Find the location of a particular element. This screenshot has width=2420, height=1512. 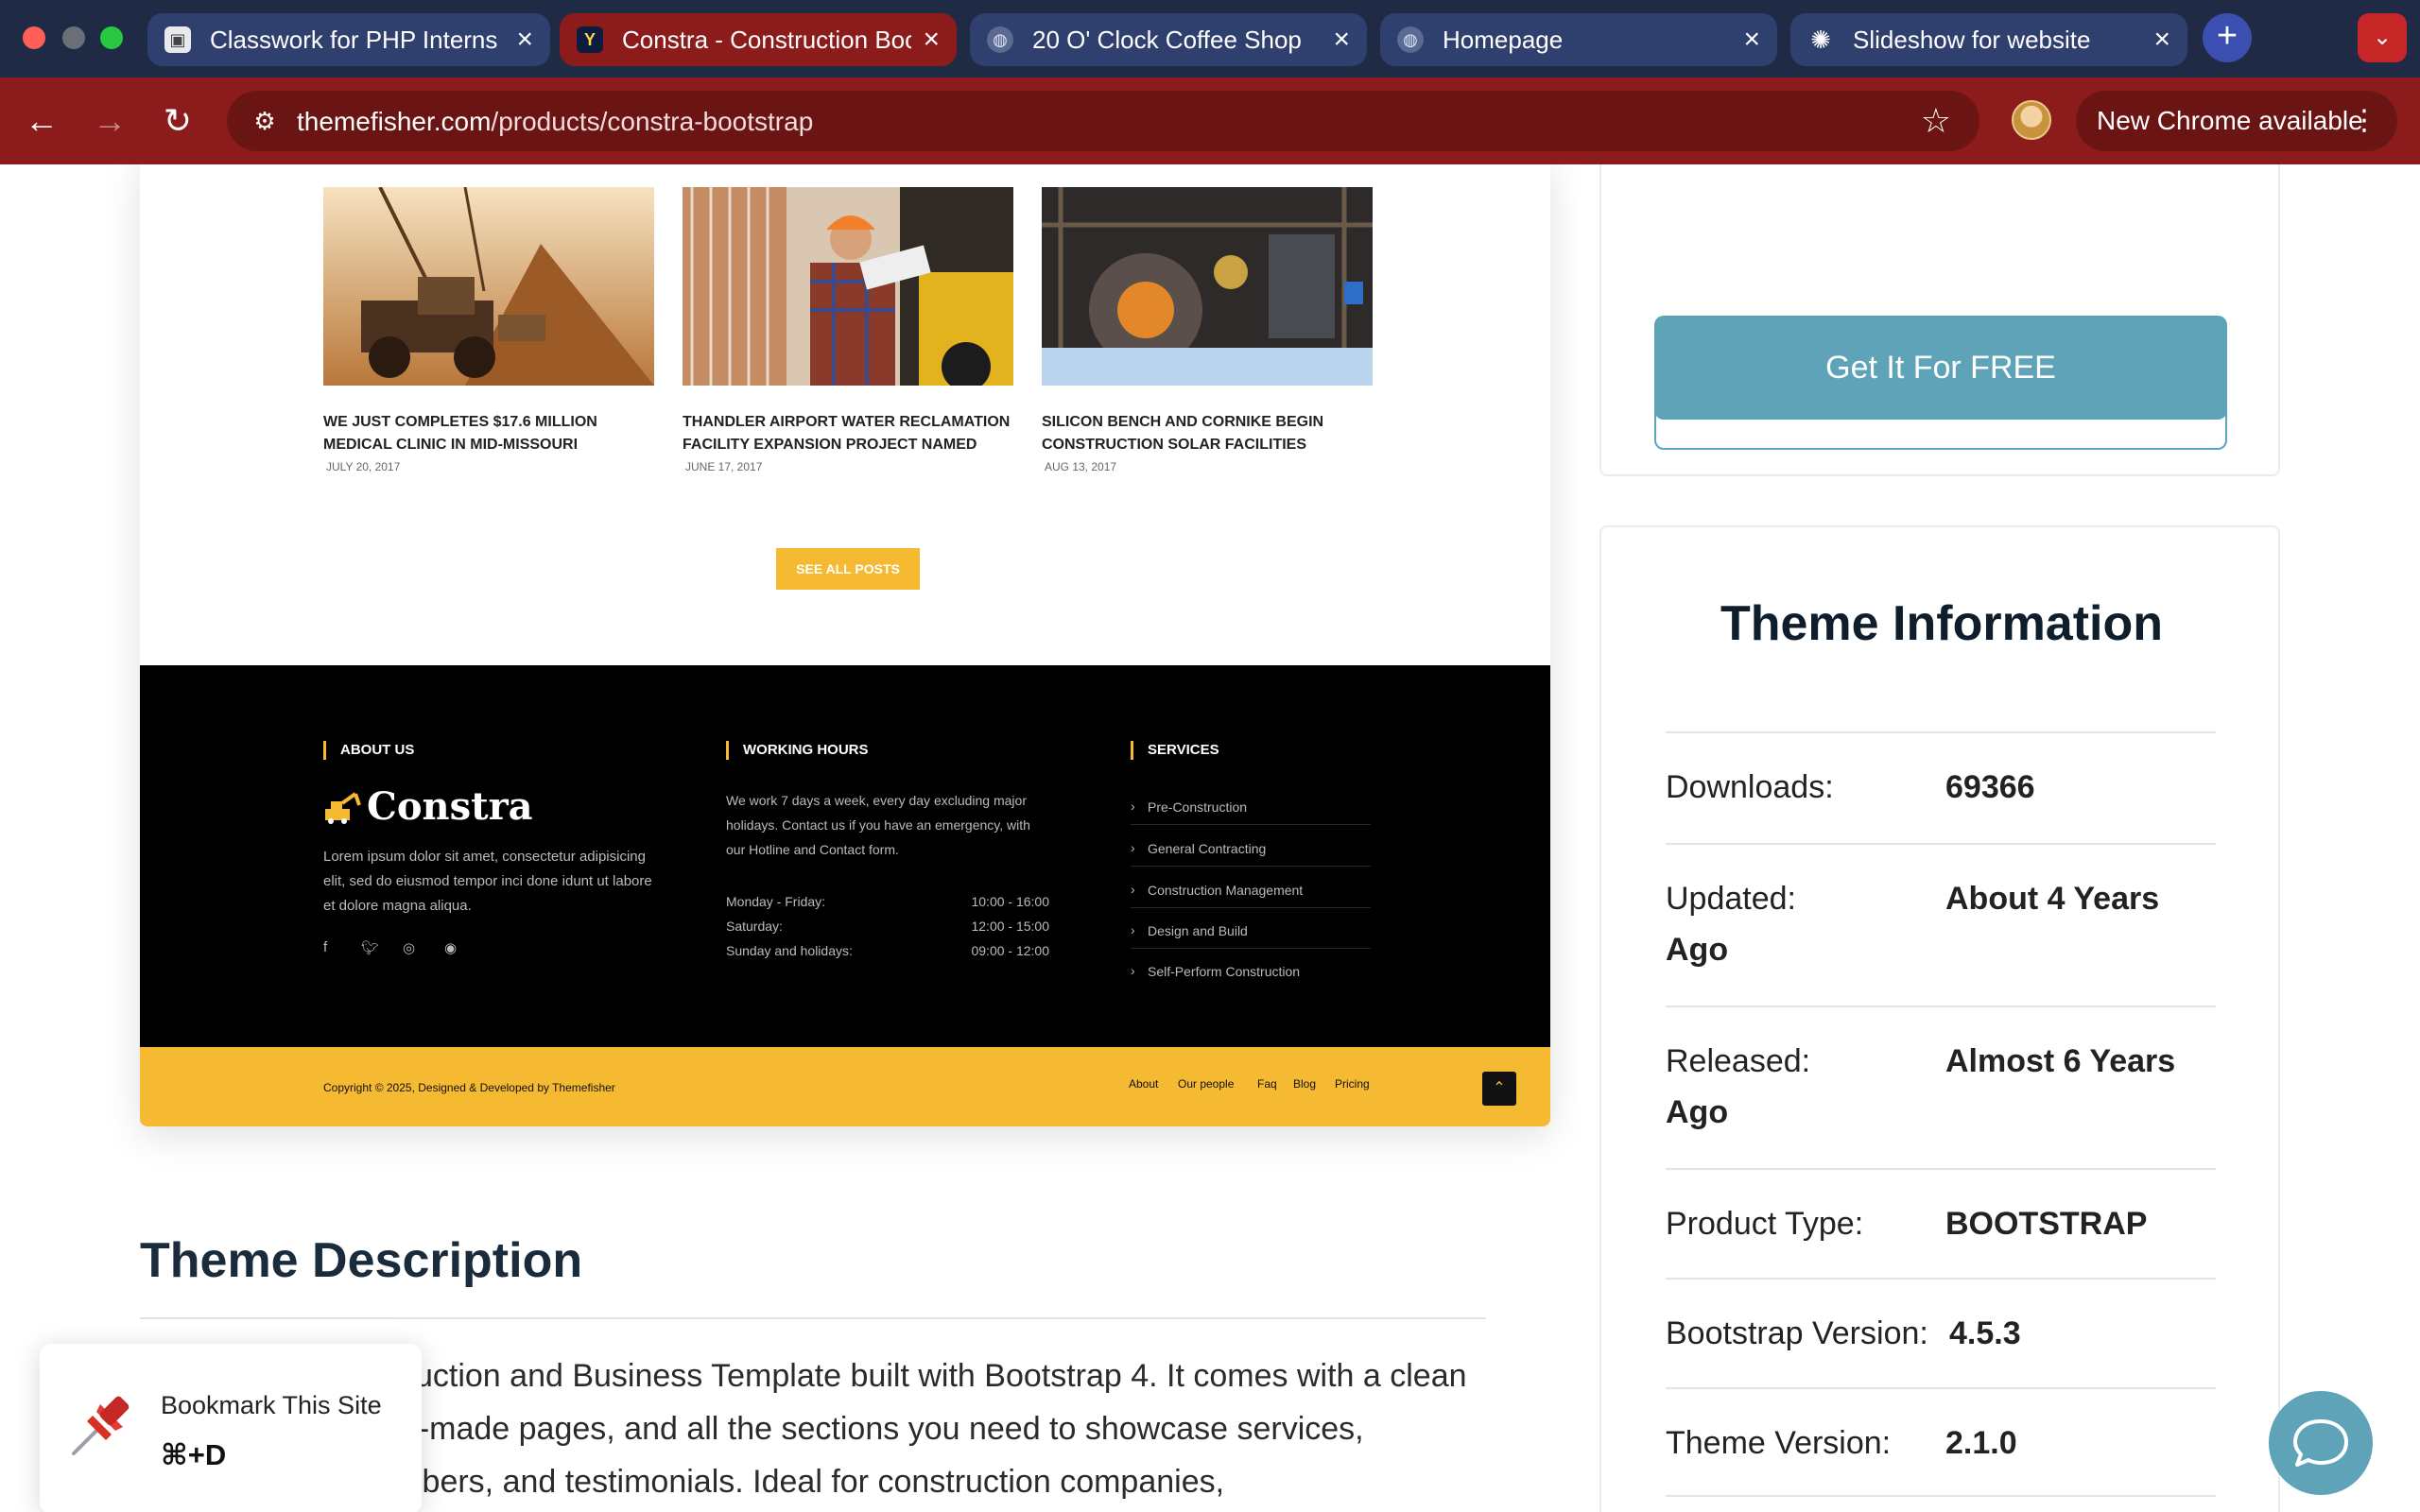

logo-text: Constra is located at coordinates (450, 806).